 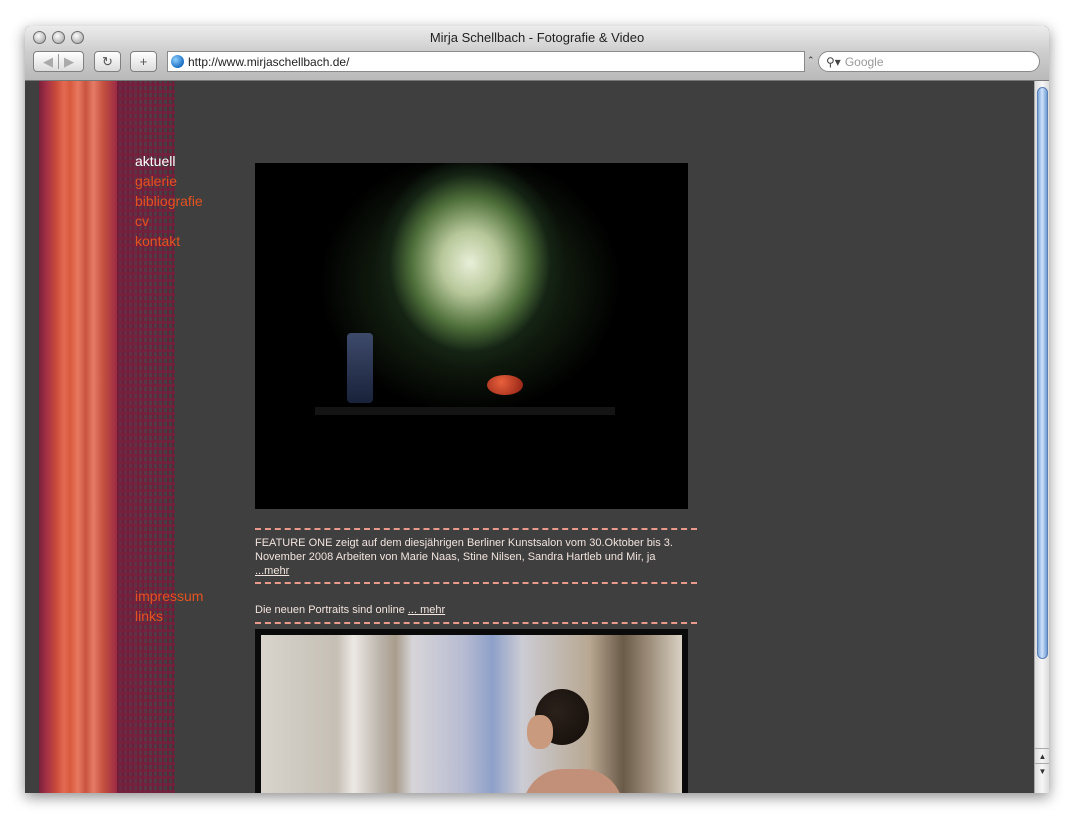 I want to click on globe-icon, so click(x=177, y=61).